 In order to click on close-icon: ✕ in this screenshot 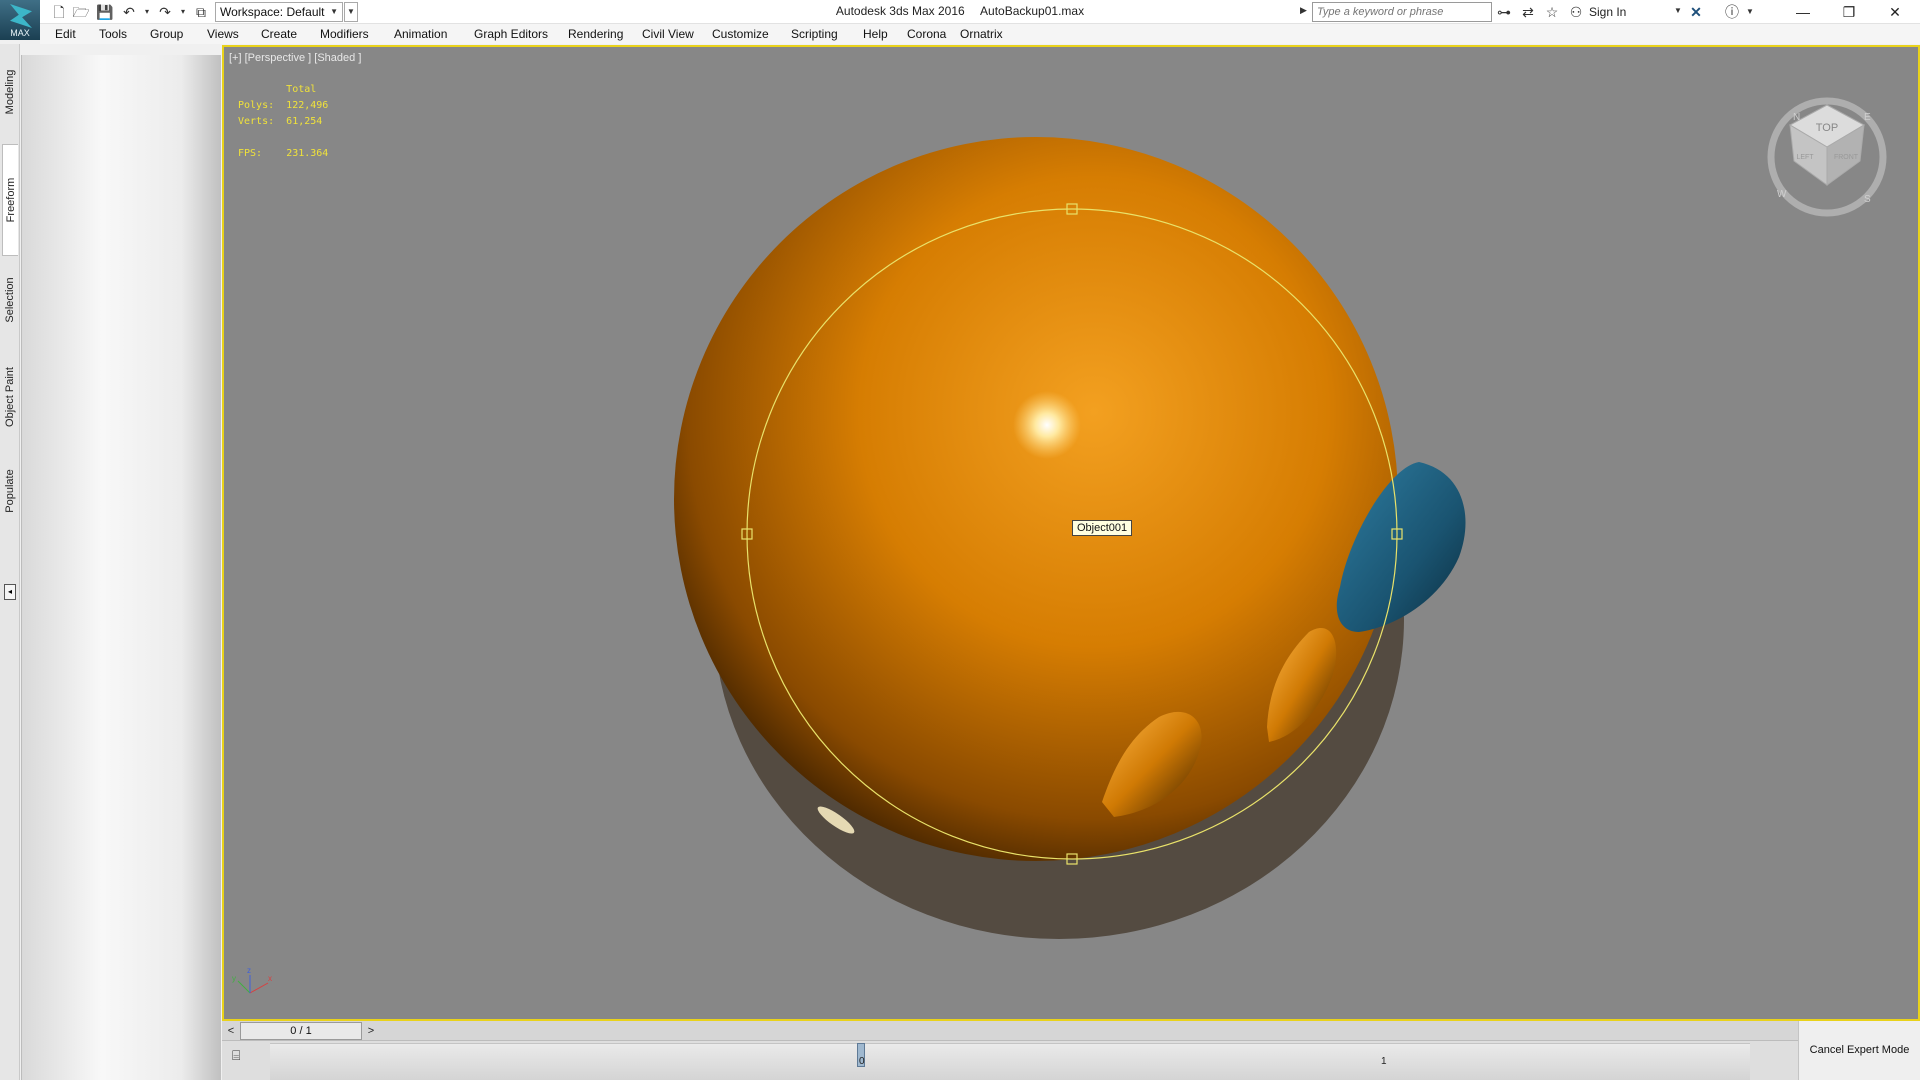, I will do `click(1895, 12)`.